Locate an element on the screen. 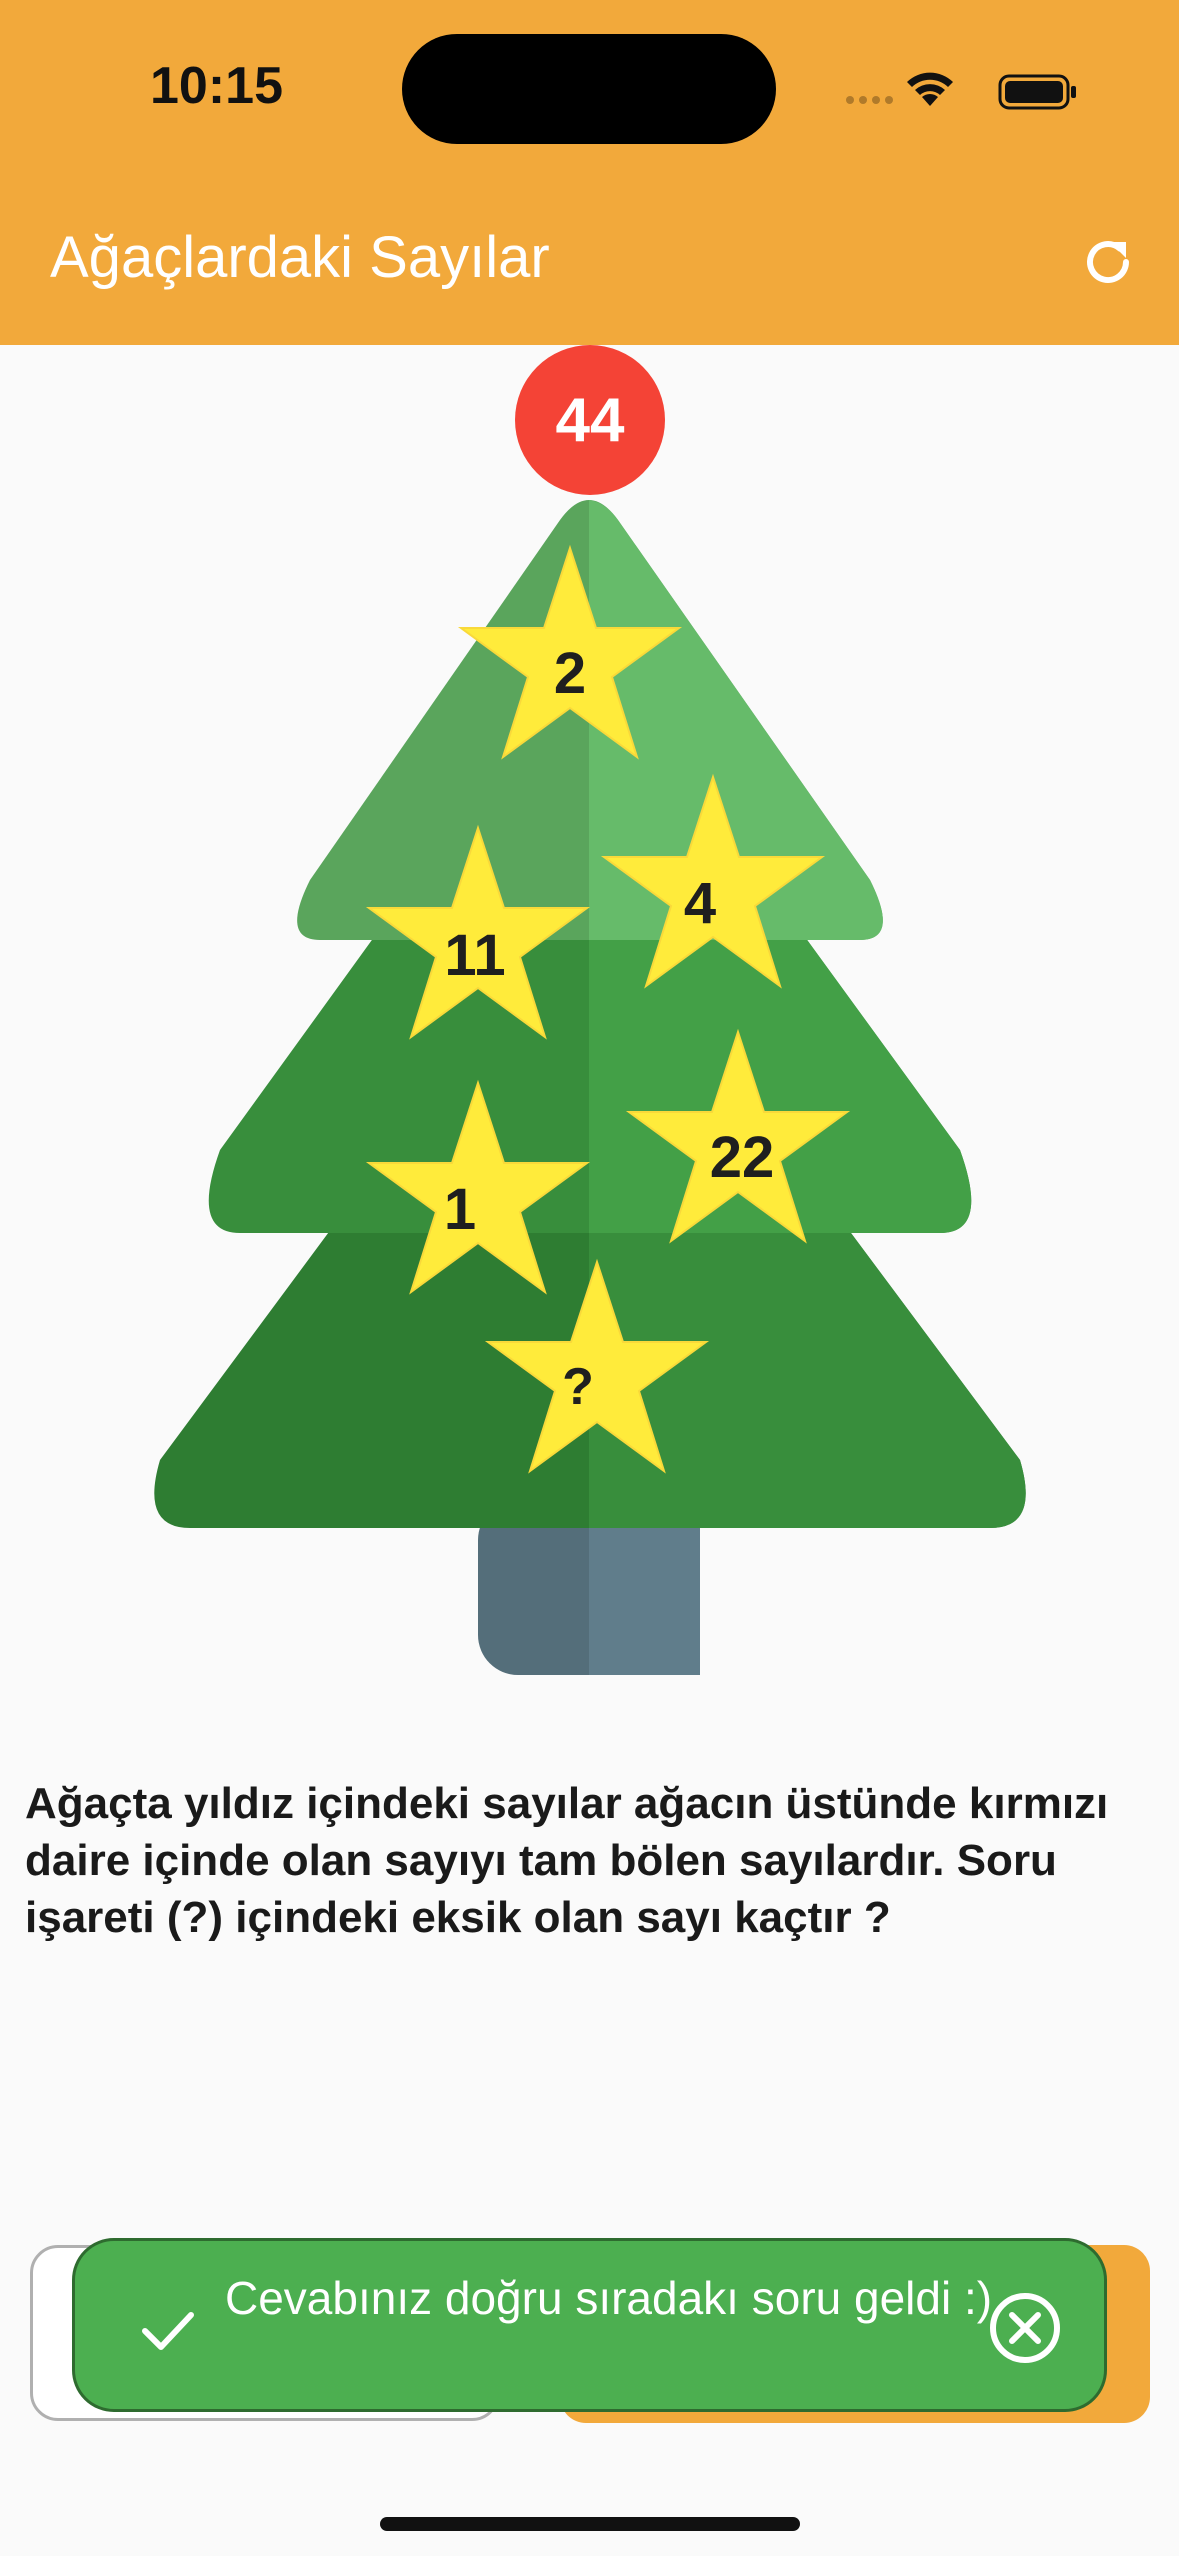  home-indicator is located at coordinates (590, 2524).